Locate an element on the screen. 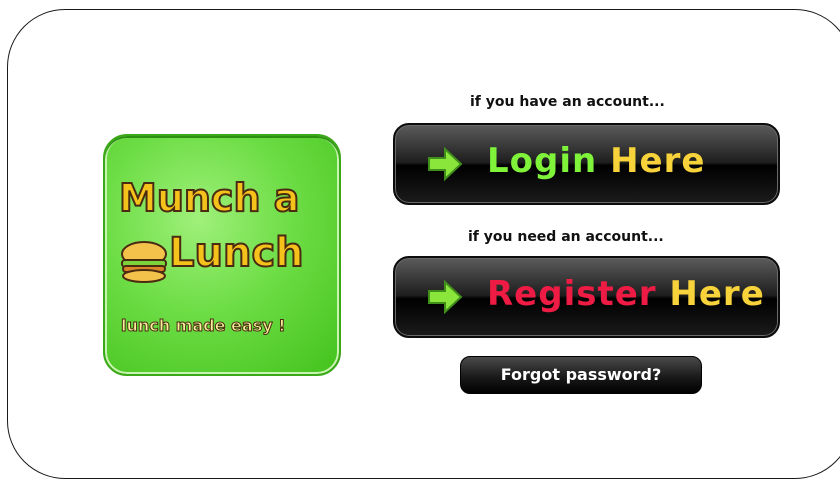 The height and width of the screenshot is (479, 840). login-here-word: Here is located at coordinates (658, 161).